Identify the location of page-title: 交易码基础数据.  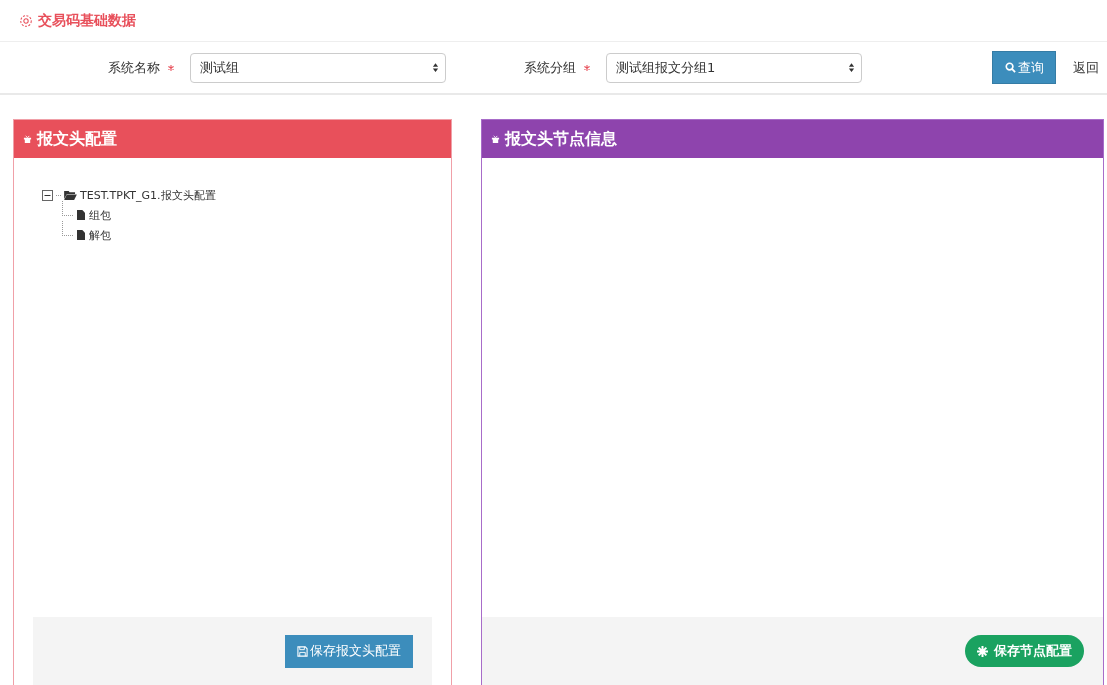
(87, 20).